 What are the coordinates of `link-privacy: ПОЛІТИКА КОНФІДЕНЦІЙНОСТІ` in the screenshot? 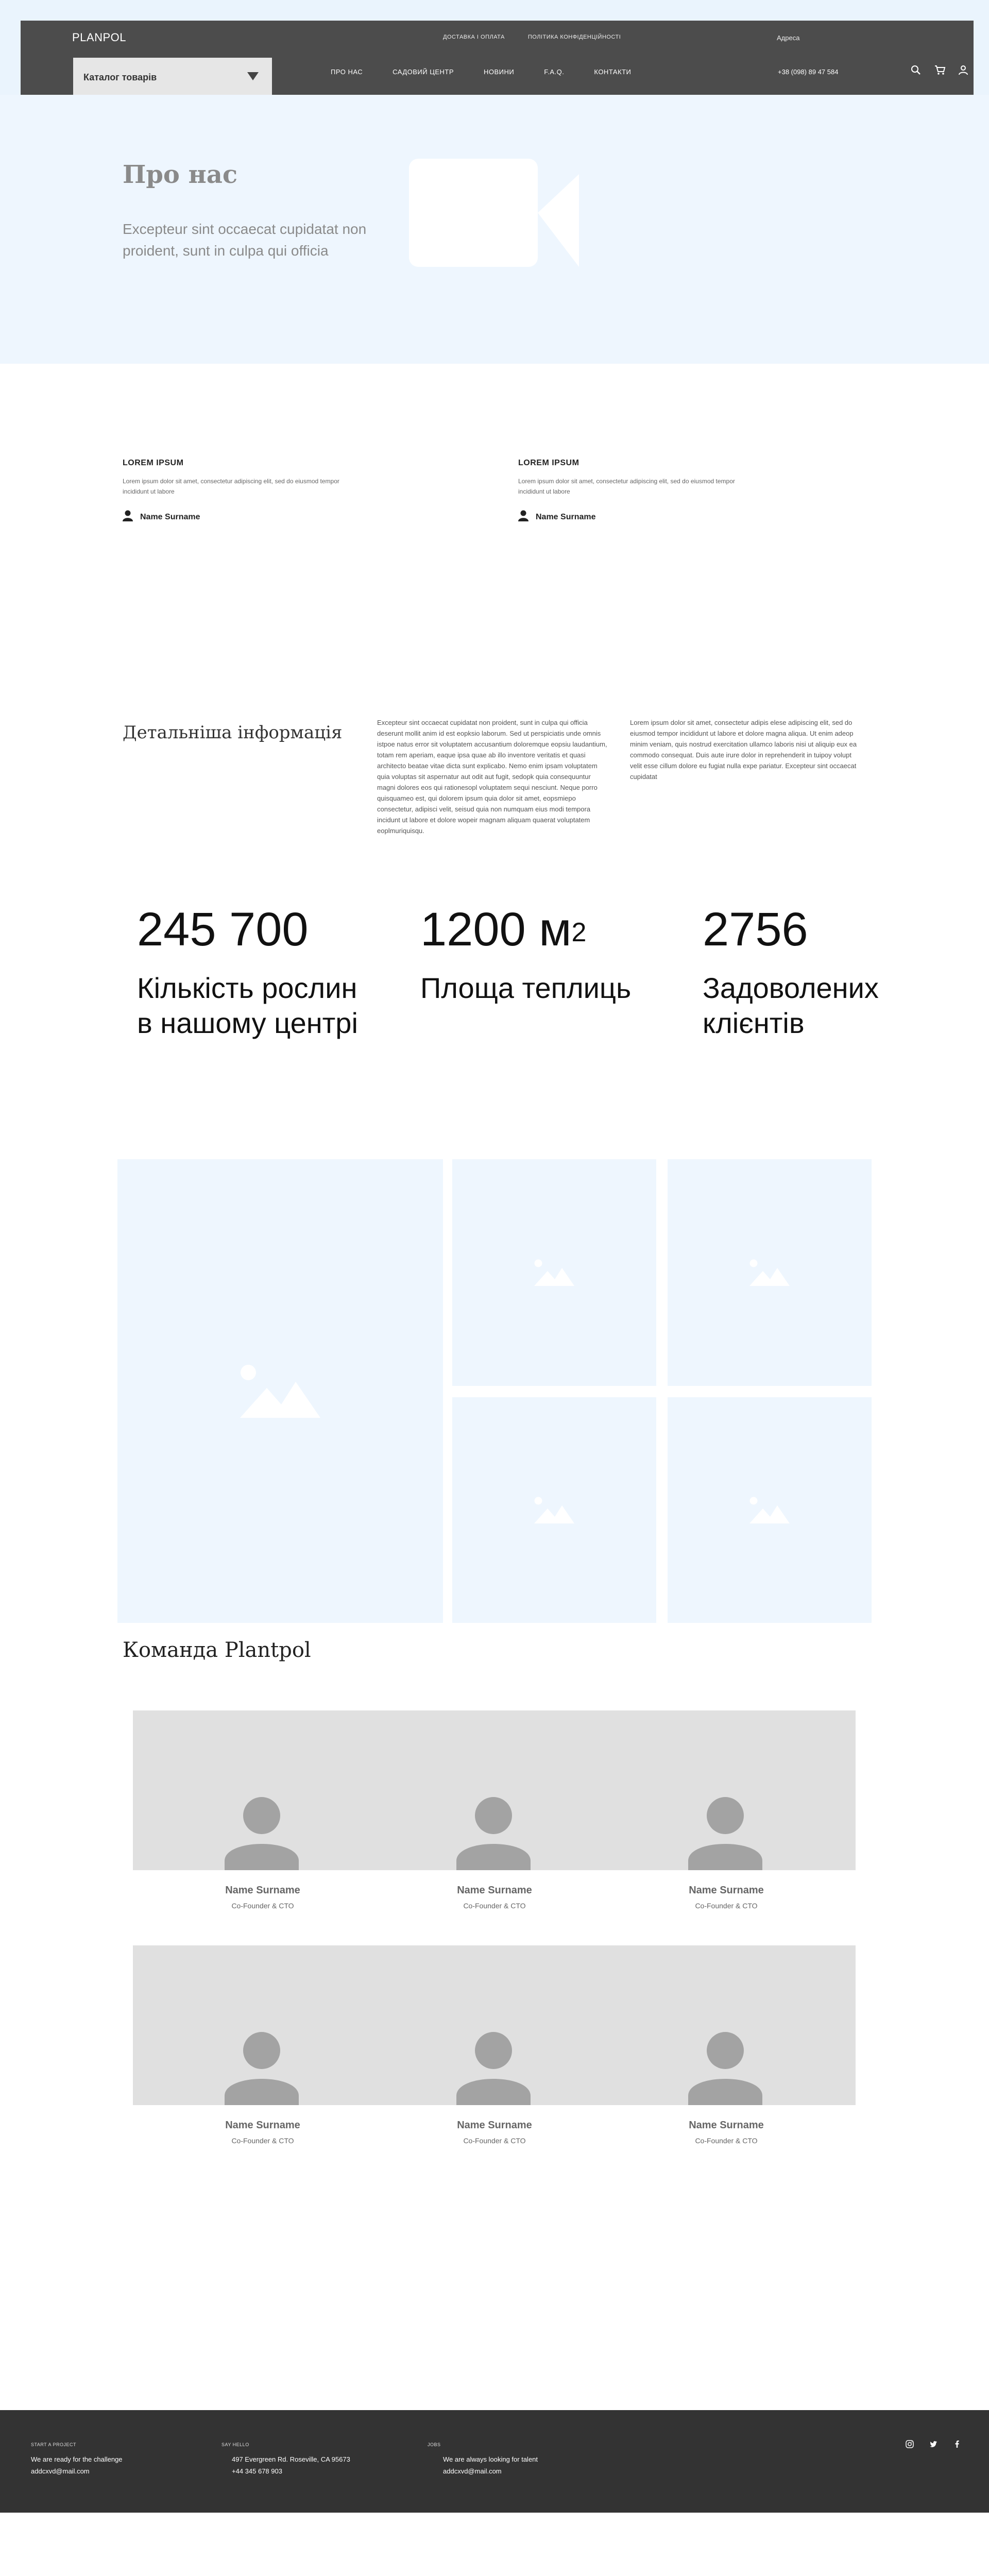 It's located at (574, 37).